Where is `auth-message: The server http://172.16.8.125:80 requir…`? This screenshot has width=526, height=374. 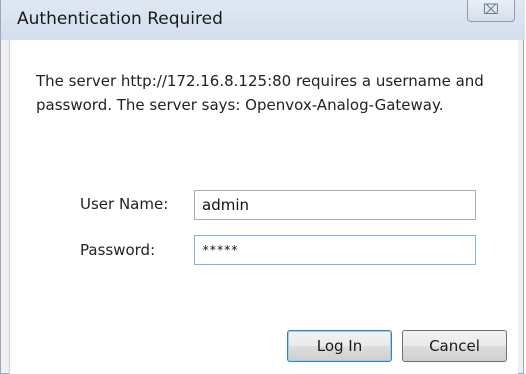 auth-message: The server http://172.16.8.125:80 requir… is located at coordinates (260, 93).